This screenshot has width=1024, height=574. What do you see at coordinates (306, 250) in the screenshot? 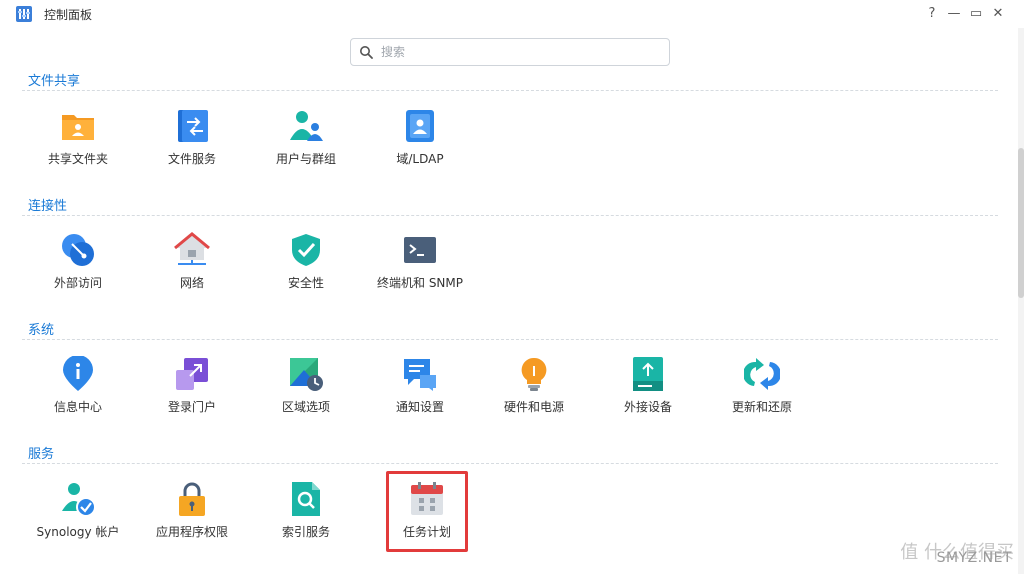
I see `shield-icon` at bounding box center [306, 250].